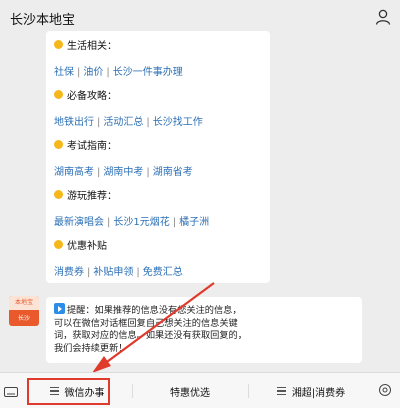 The image size is (400, 408). I want to click on avatar-top-text: 本地宝, so click(24, 303).